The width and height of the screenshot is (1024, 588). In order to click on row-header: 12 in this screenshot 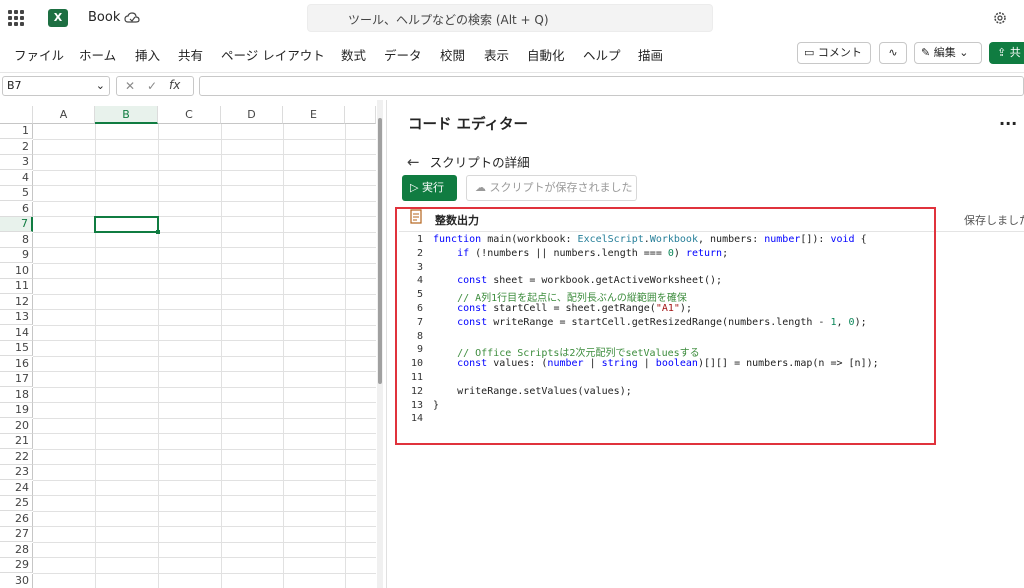, I will do `click(16, 302)`.